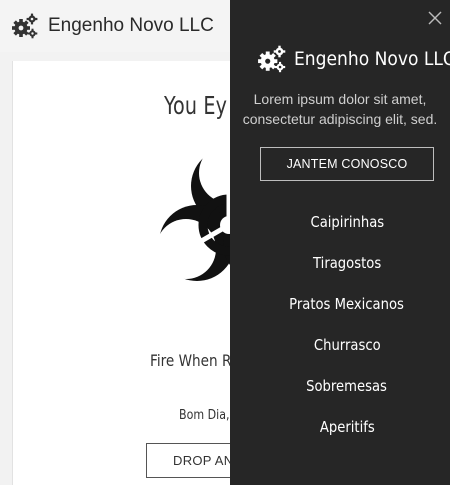  Describe the element at coordinates (195, 360) in the screenshot. I see `page-subheading: Fire When Re` at that location.